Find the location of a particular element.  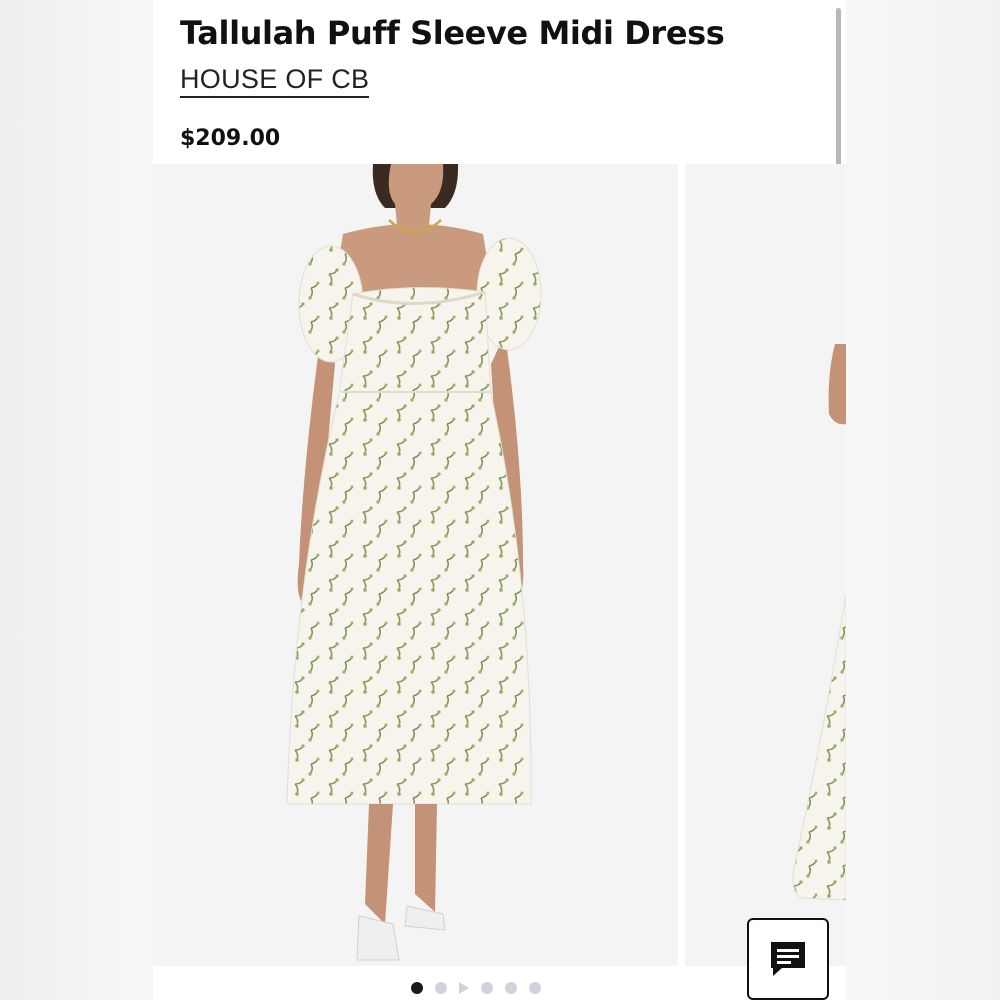

model-wearing-floral-midi-dress-side-image is located at coordinates (765, 565).